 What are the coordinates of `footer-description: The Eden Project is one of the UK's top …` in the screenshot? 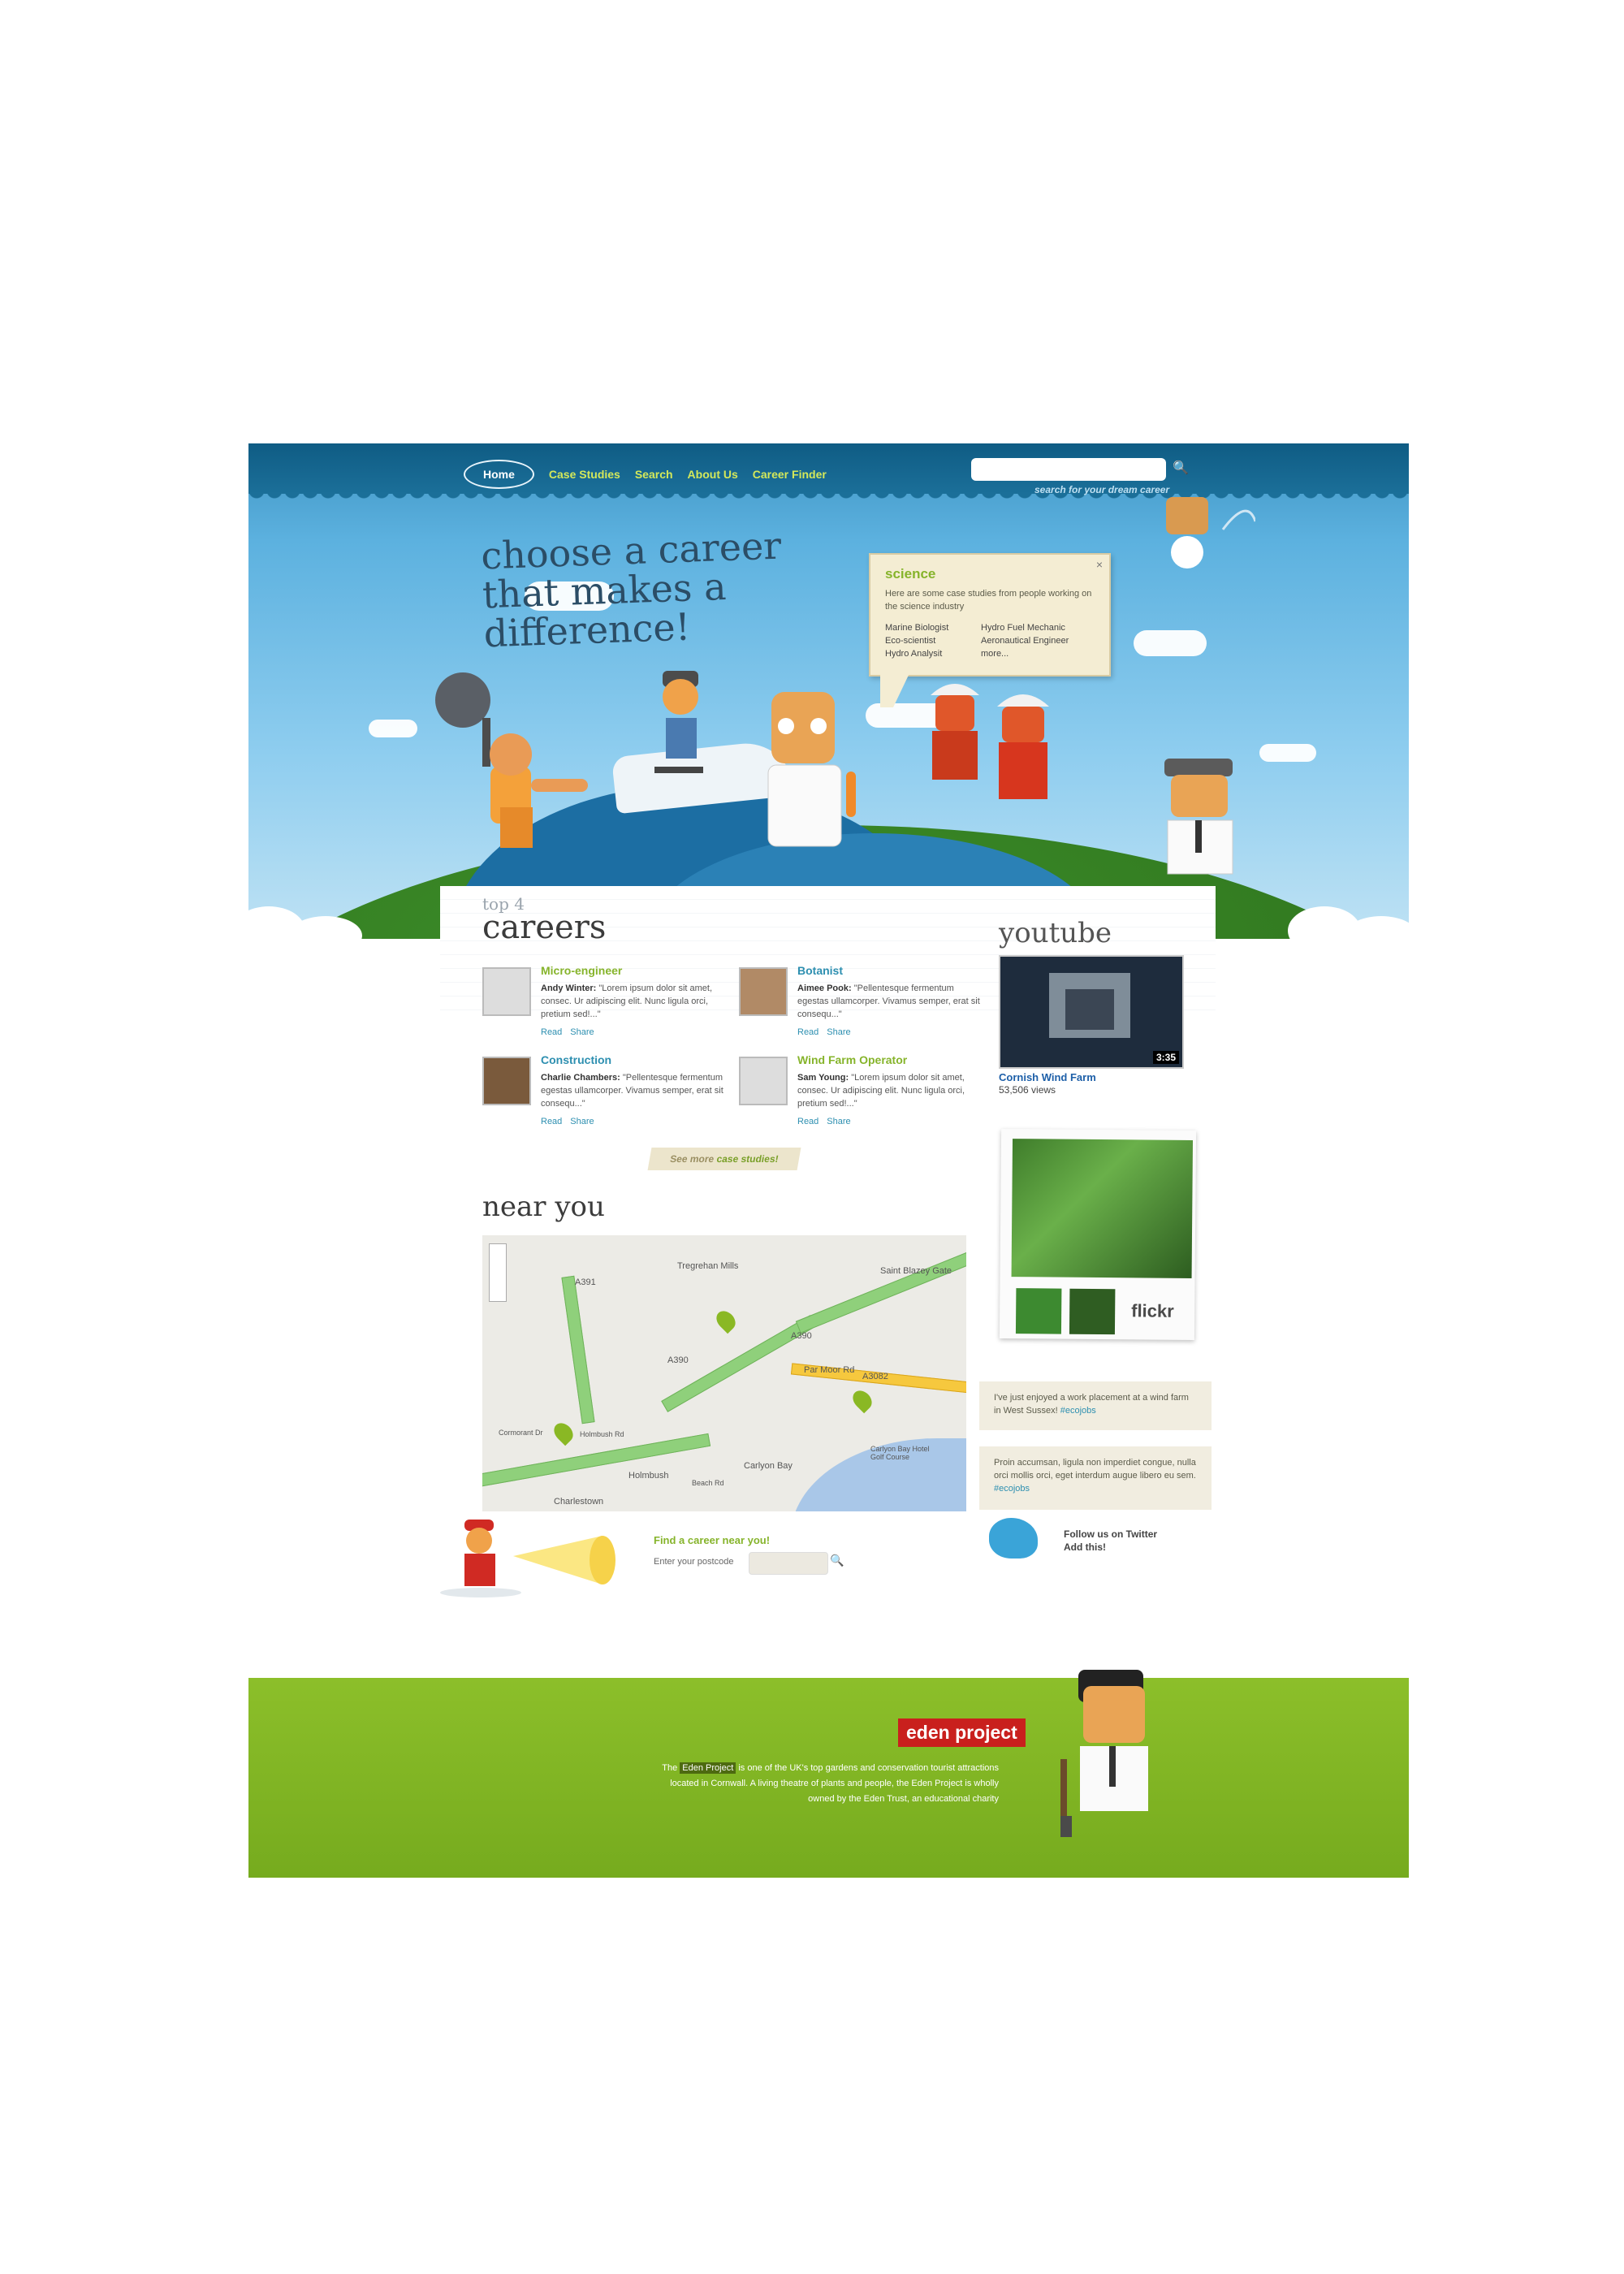 It's located at (827, 1784).